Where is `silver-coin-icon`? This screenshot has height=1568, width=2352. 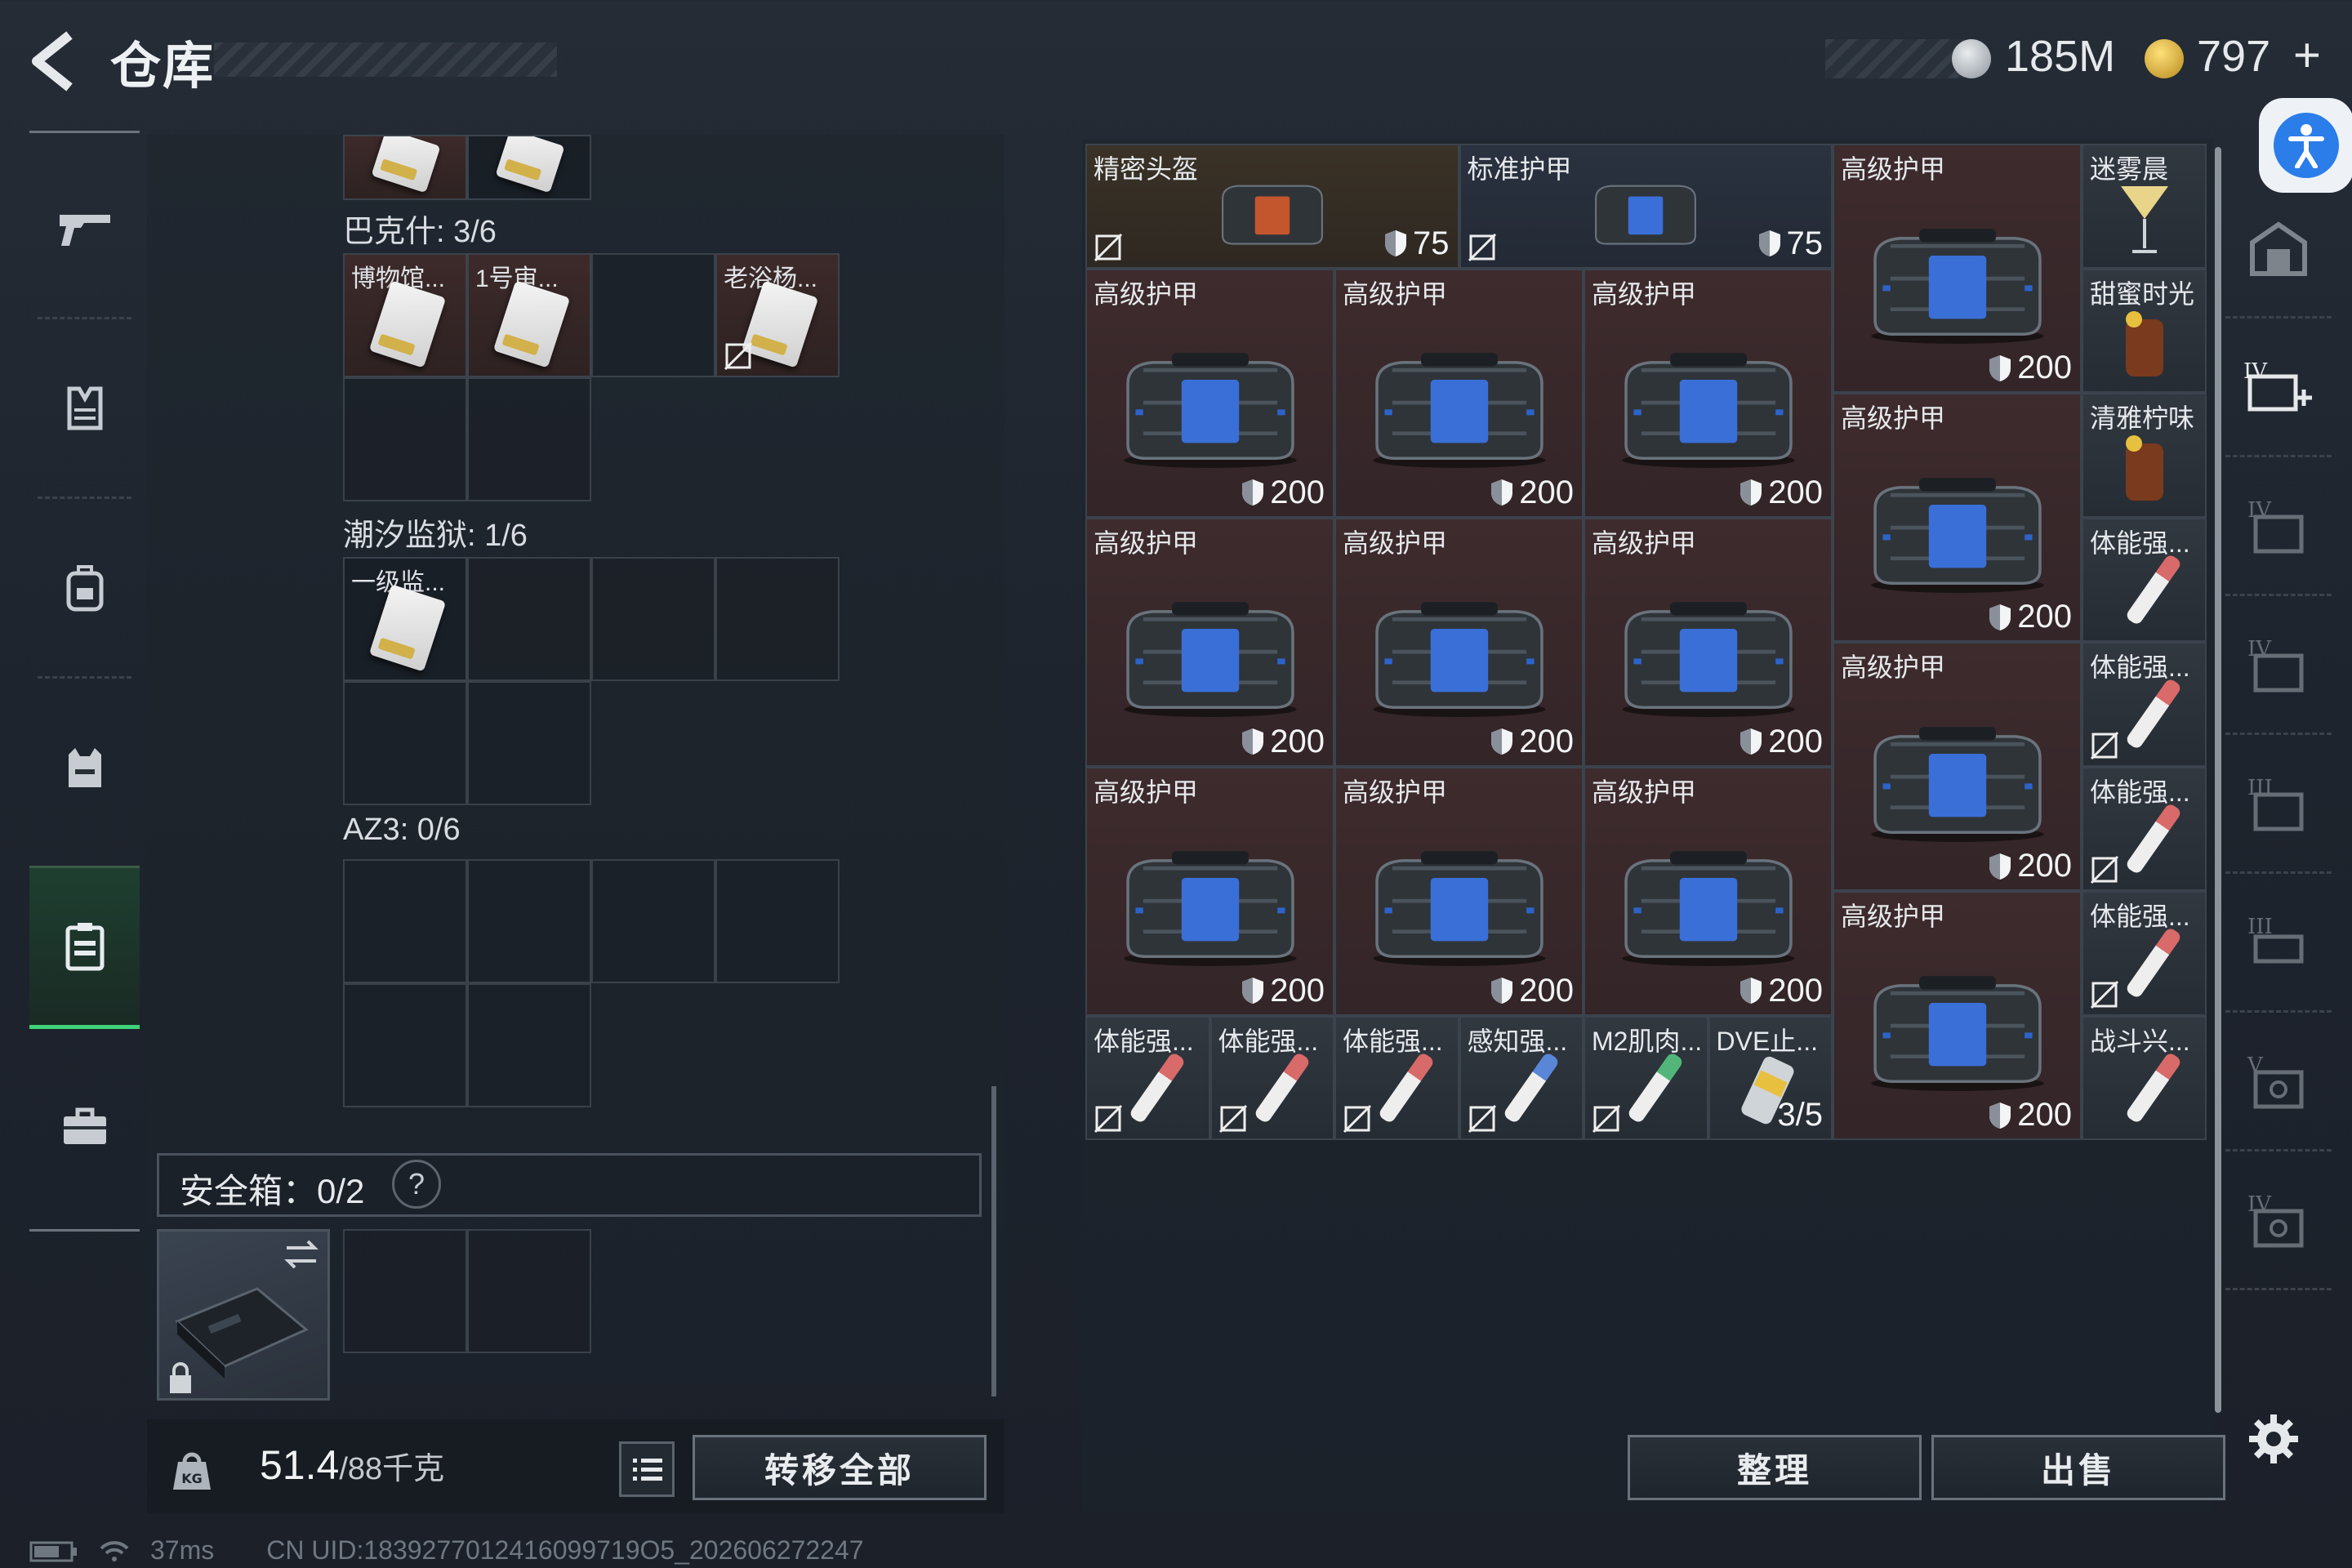
silver-coin-icon is located at coordinates (1971, 58).